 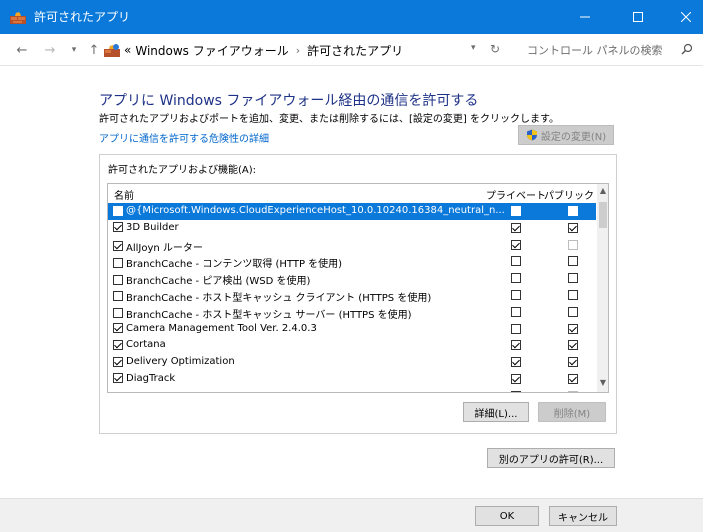 I want to click on search-box, so click(x=609, y=50).